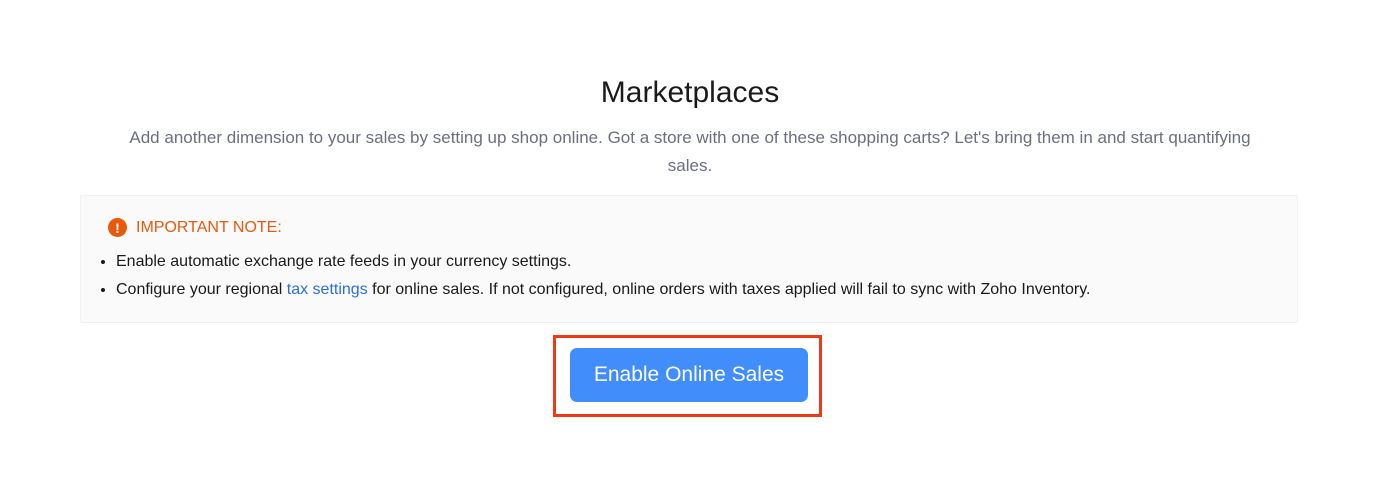 The height and width of the screenshot is (498, 1380). I want to click on important-note-header: ! IMPORTANT NOTE:, so click(195, 227).